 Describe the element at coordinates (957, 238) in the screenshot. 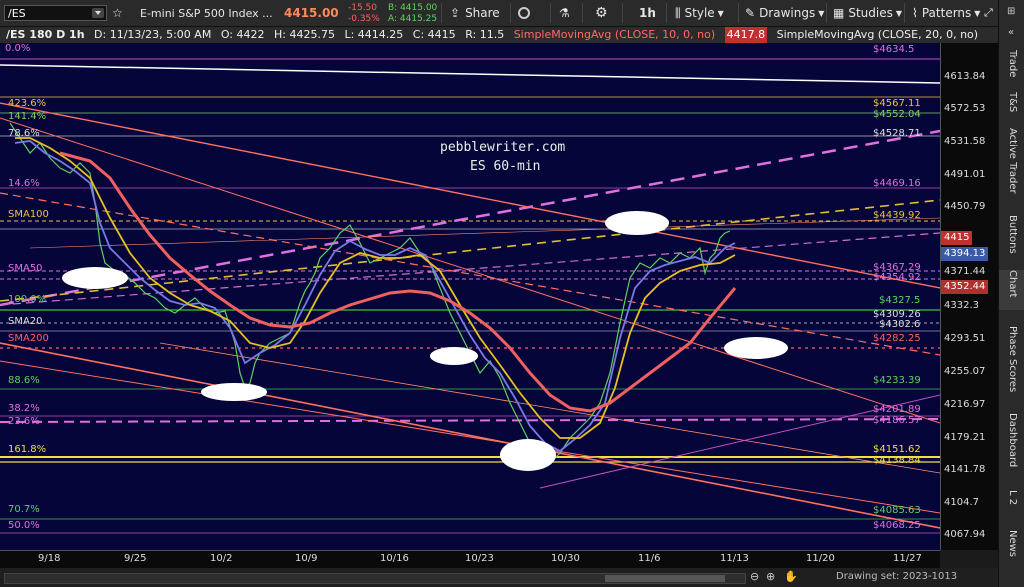

I see `last-price-tag: 4415` at that location.